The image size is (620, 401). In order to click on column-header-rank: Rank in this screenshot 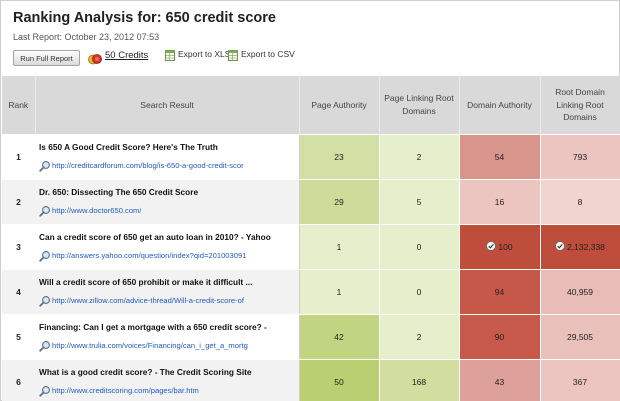, I will do `click(19, 105)`.